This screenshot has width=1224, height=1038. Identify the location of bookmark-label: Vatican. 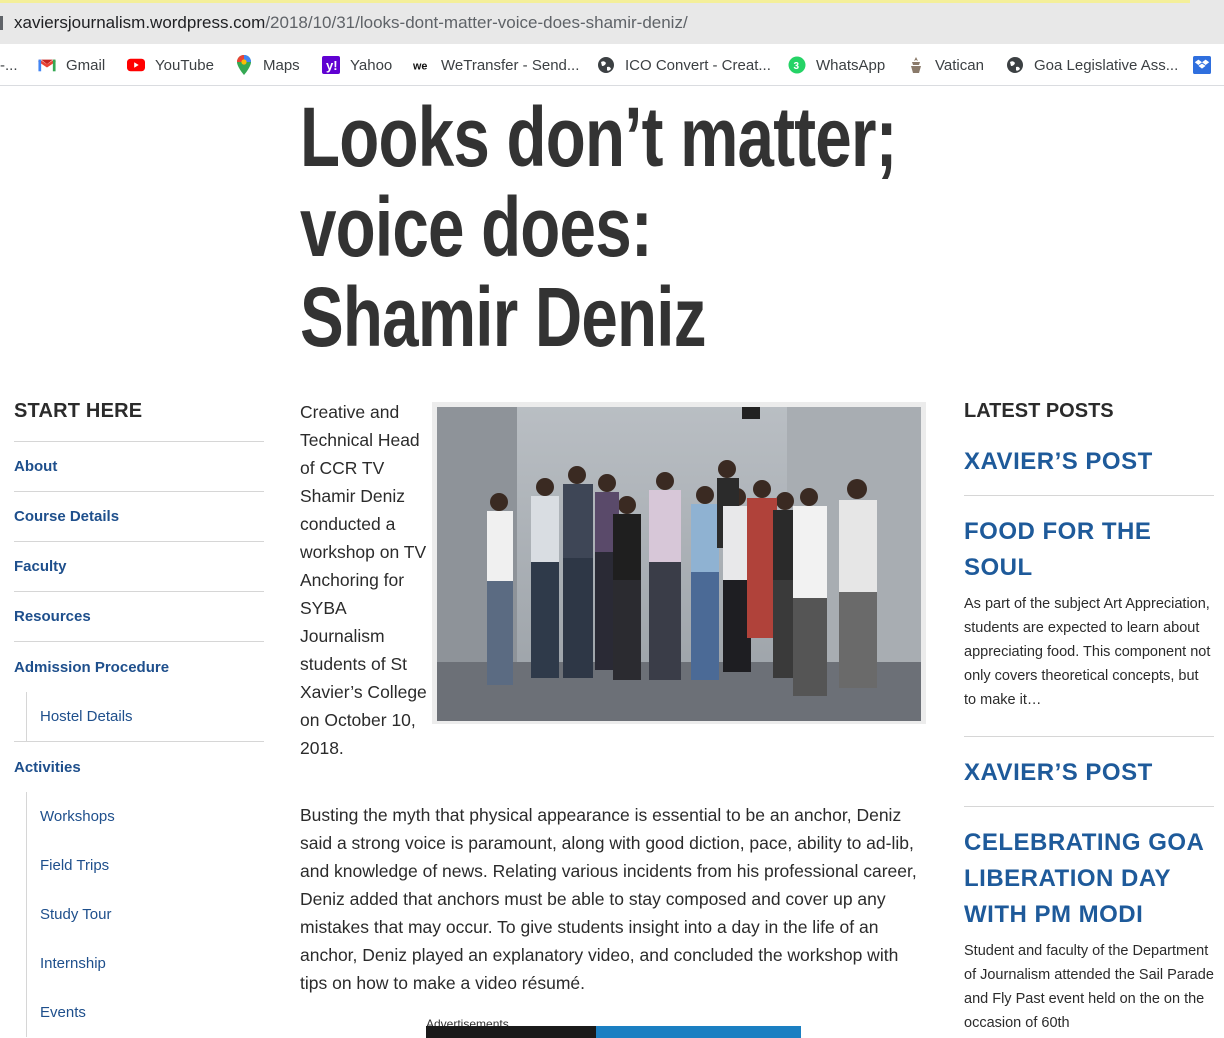
(959, 65).